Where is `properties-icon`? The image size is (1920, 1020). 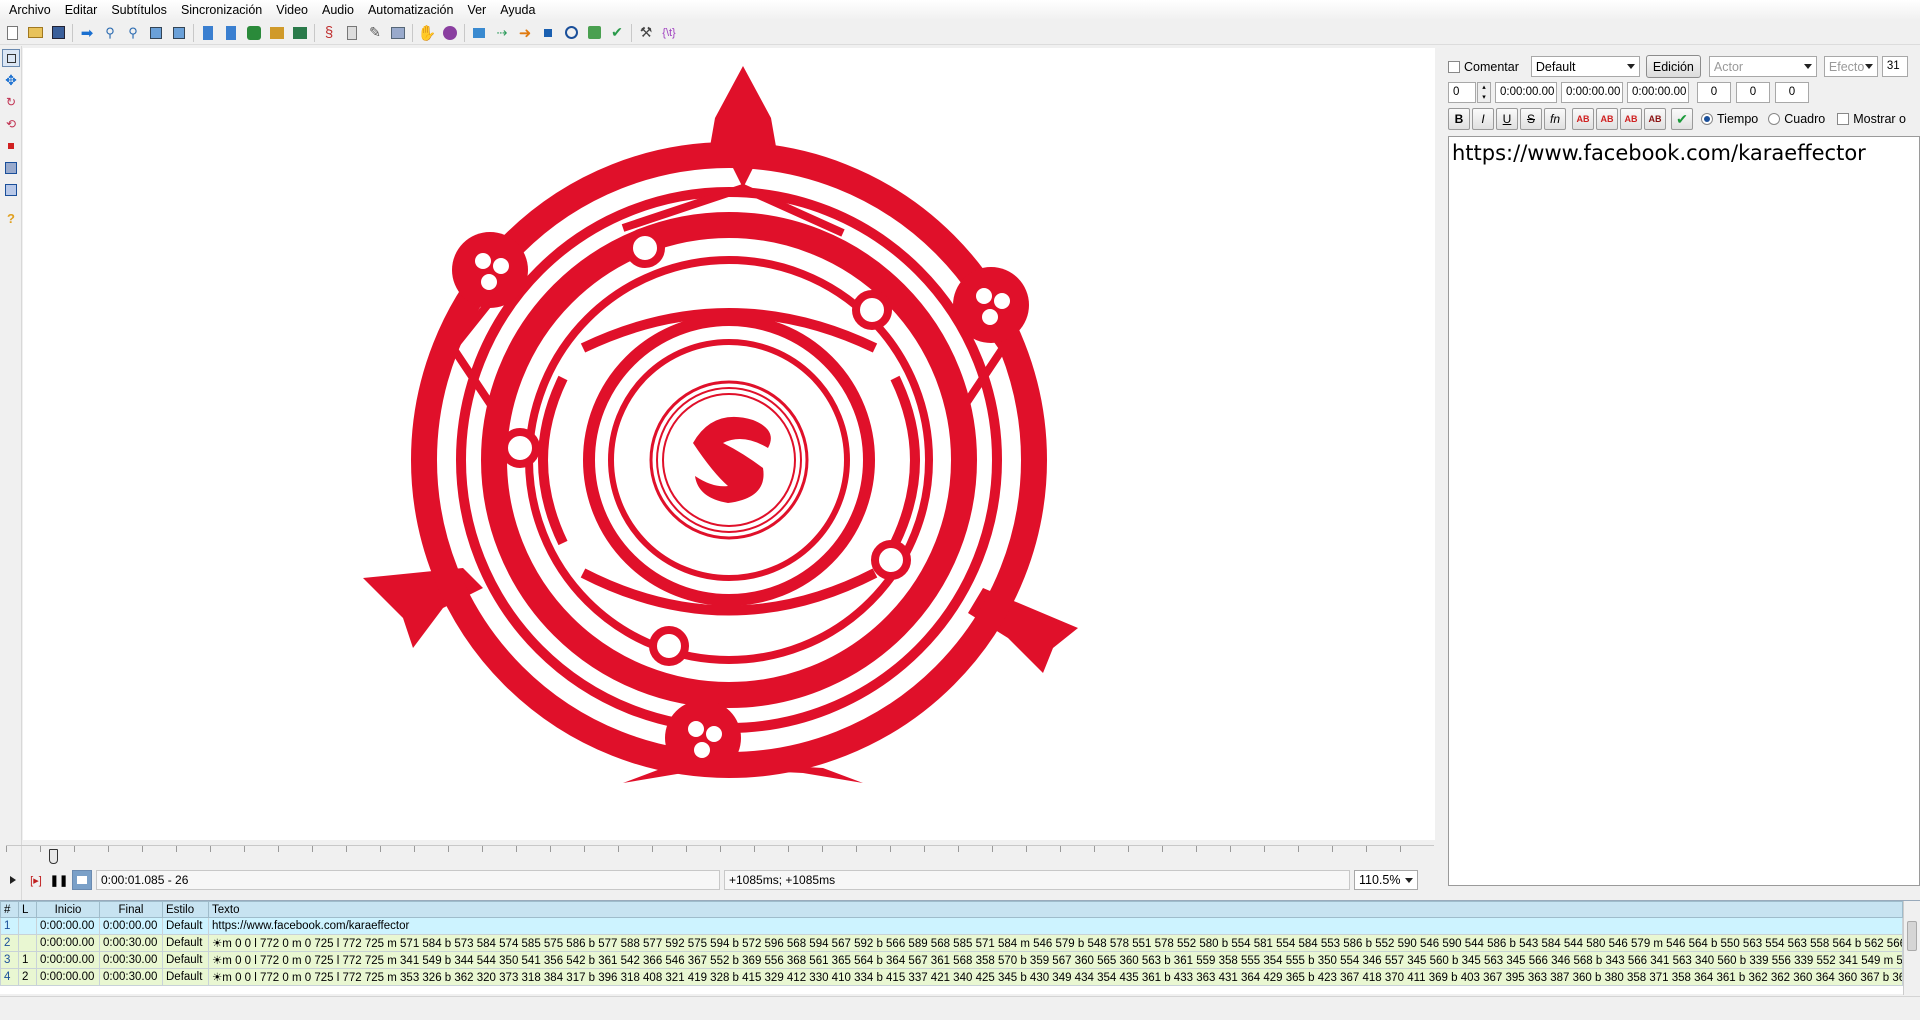 properties-icon is located at coordinates (231, 33).